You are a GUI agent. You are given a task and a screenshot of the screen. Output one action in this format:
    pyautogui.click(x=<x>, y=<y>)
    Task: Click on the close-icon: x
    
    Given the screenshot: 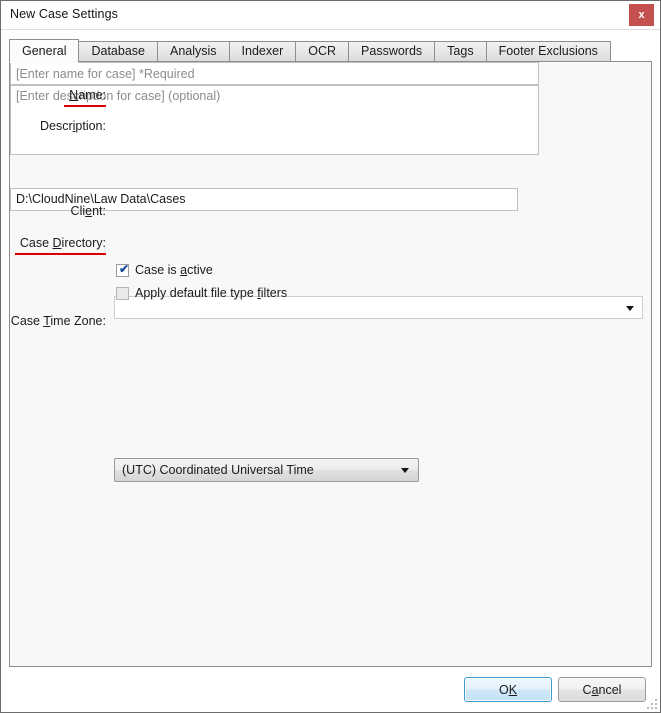 What is the action you would take?
    pyautogui.click(x=641, y=15)
    